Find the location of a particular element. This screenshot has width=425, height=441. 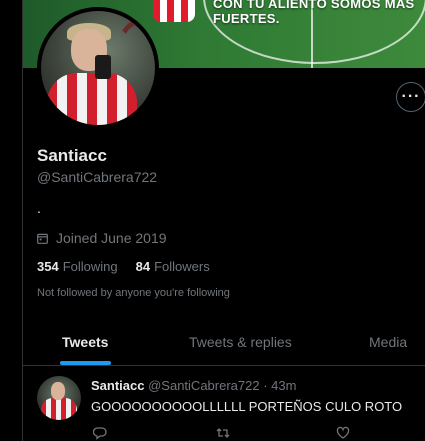

tab-media: Media is located at coordinates (388, 342).